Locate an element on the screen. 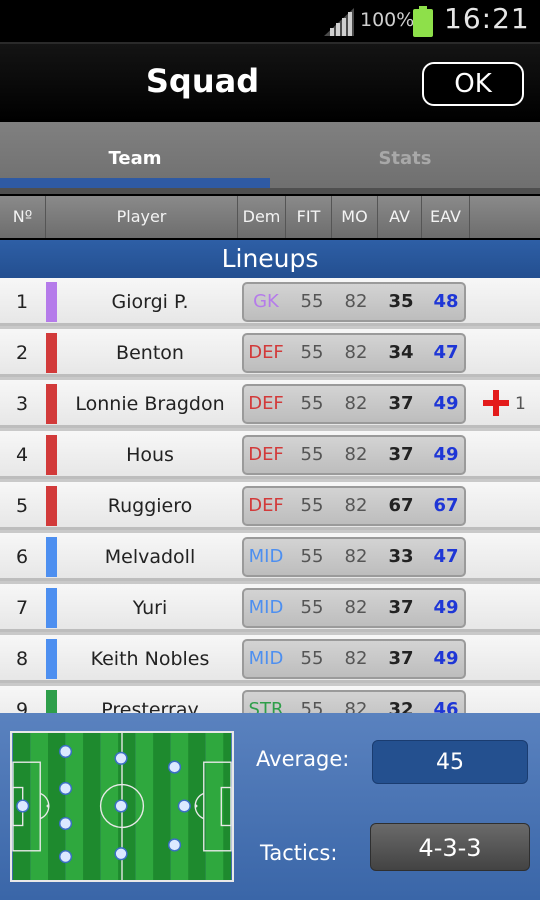 The width and height of the screenshot is (540, 900). player-stats-box: MID 55 82 33 47 is located at coordinates (354, 557).